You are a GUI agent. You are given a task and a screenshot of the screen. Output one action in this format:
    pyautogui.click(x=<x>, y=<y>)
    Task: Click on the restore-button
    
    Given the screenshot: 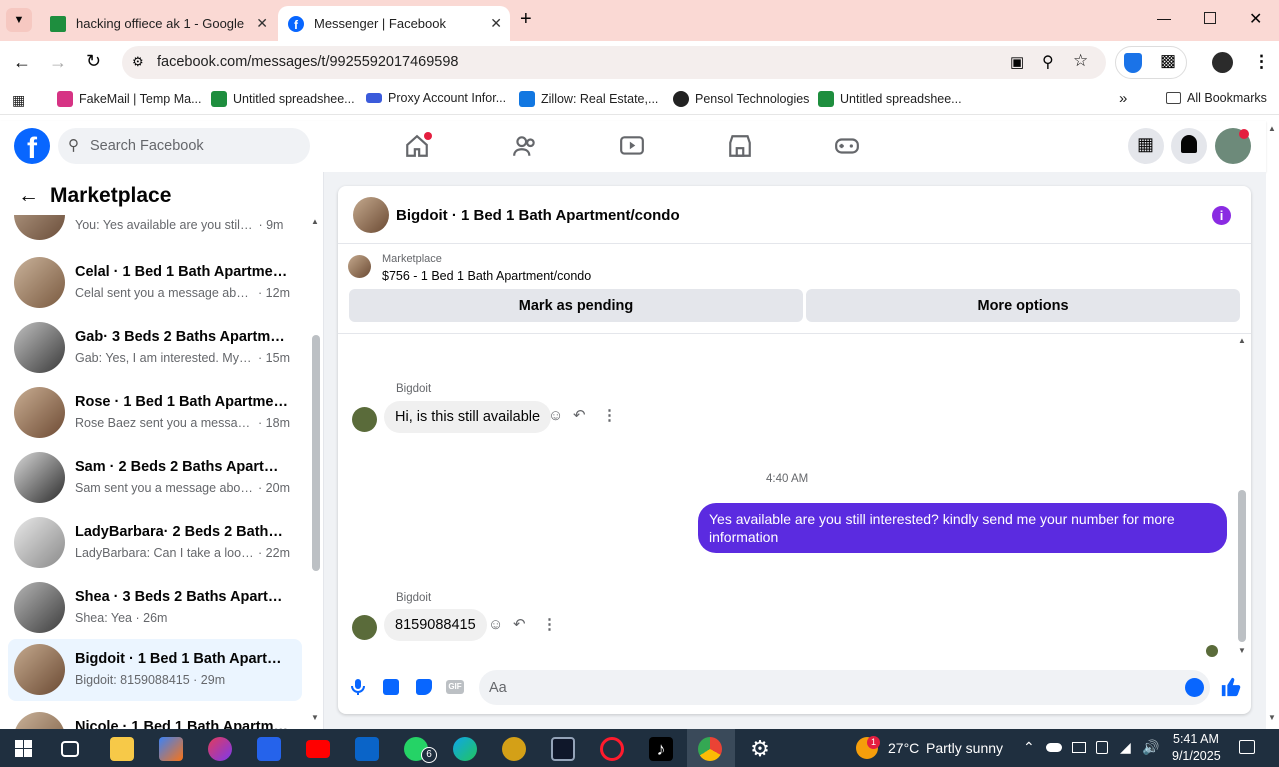 What is the action you would take?
    pyautogui.click(x=1210, y=18)
    